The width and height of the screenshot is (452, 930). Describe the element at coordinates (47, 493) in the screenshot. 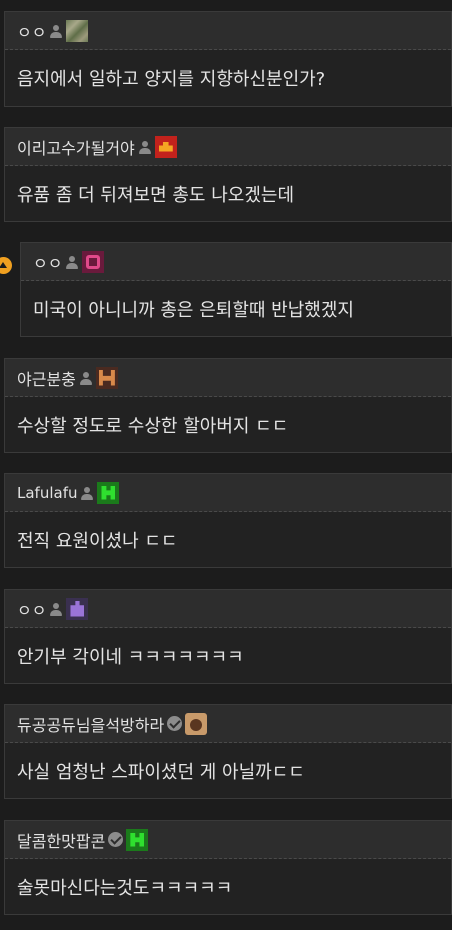

I see `comment-nickname: Lafulafu` at that location.